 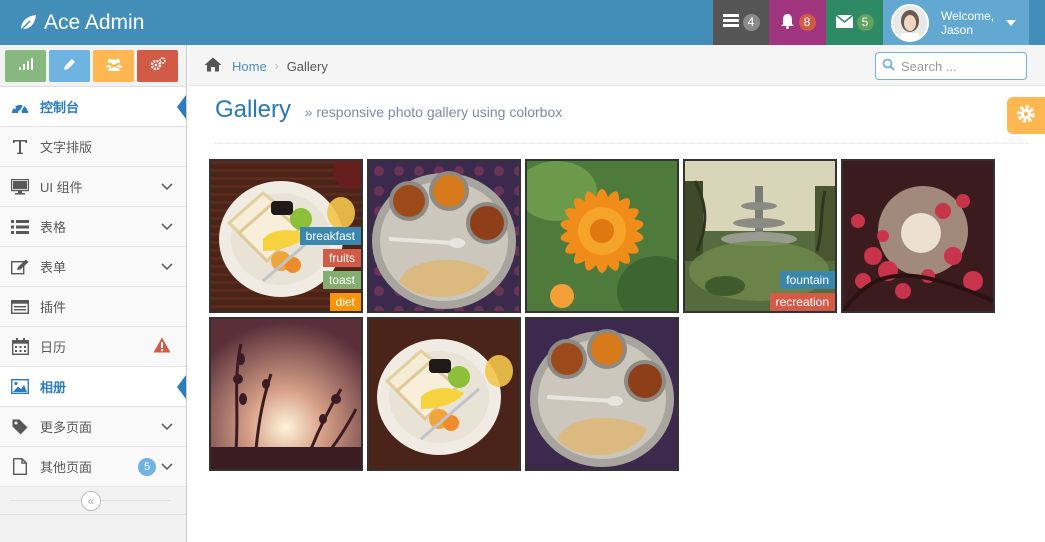 I want to click on file-icon, so click(x=20, y=467).